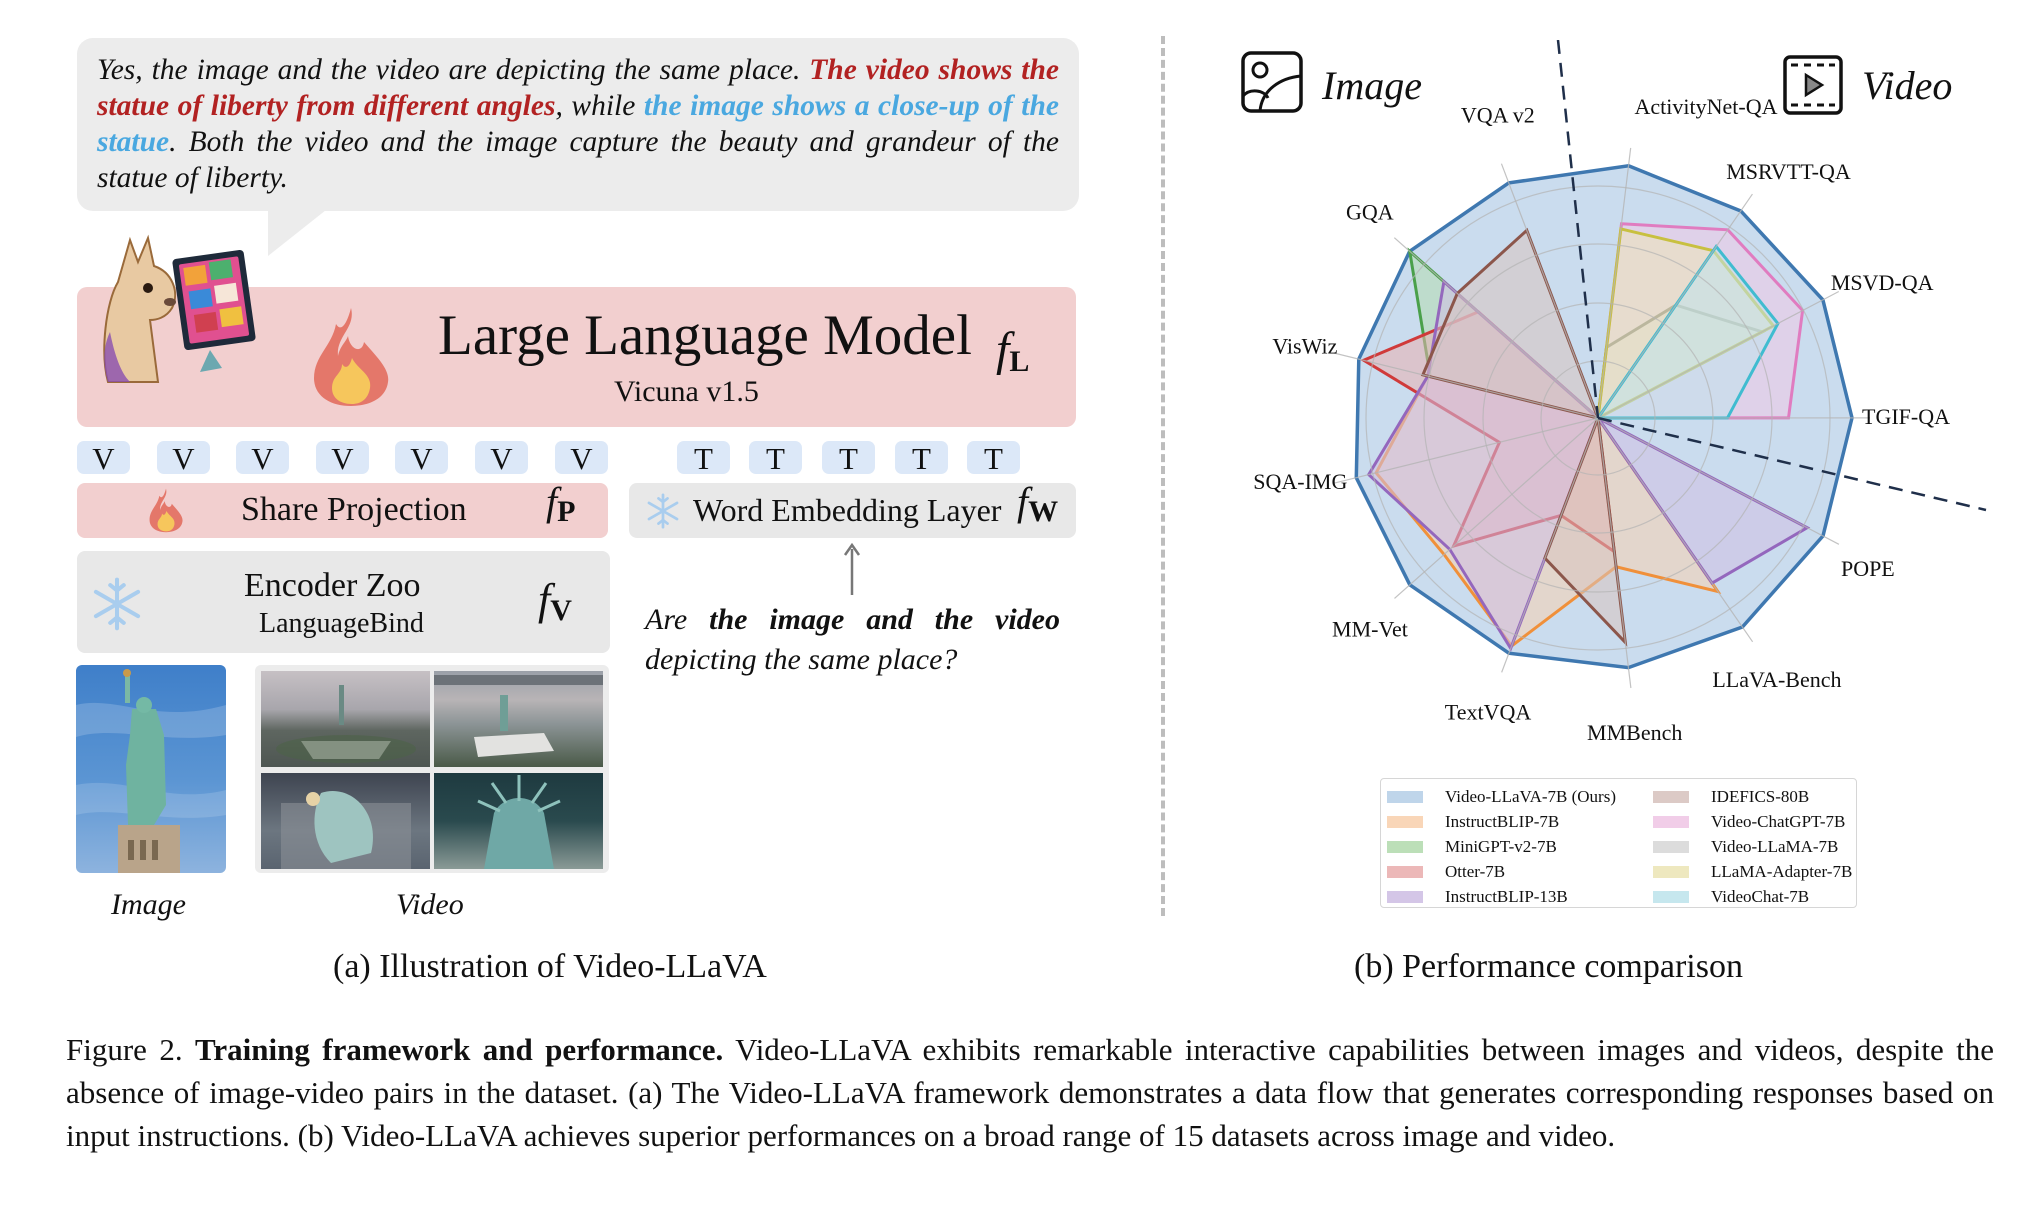 The image size is (2020, 1214). I want to click on legend-item: LLaMA-Adapter-7B, so click(1752, 872).